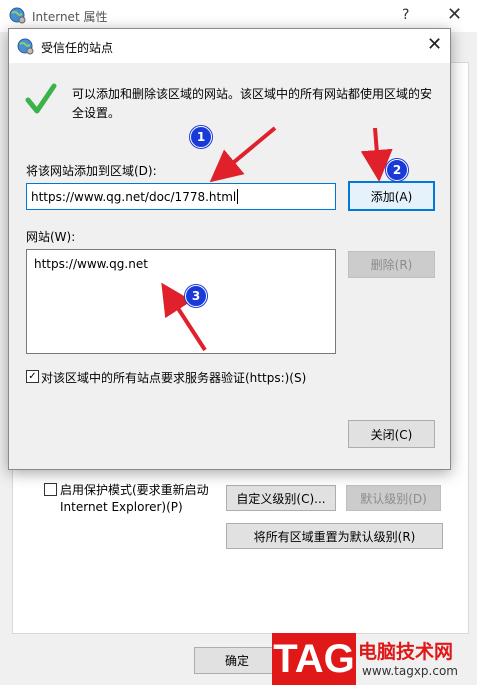 This screenshot has width=477, height=685. I want to click on reset-all-zones-button: 将所有区域重置为默认级别(R), so click(334, 536).